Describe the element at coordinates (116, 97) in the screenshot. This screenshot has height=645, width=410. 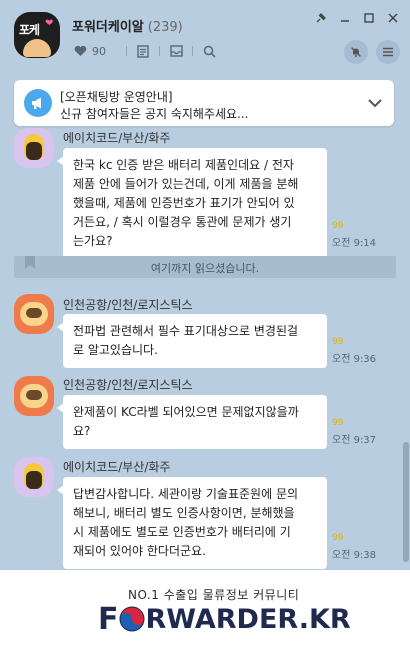
I see `notice-title: [오픈채팅방 운영안내]` at that location.